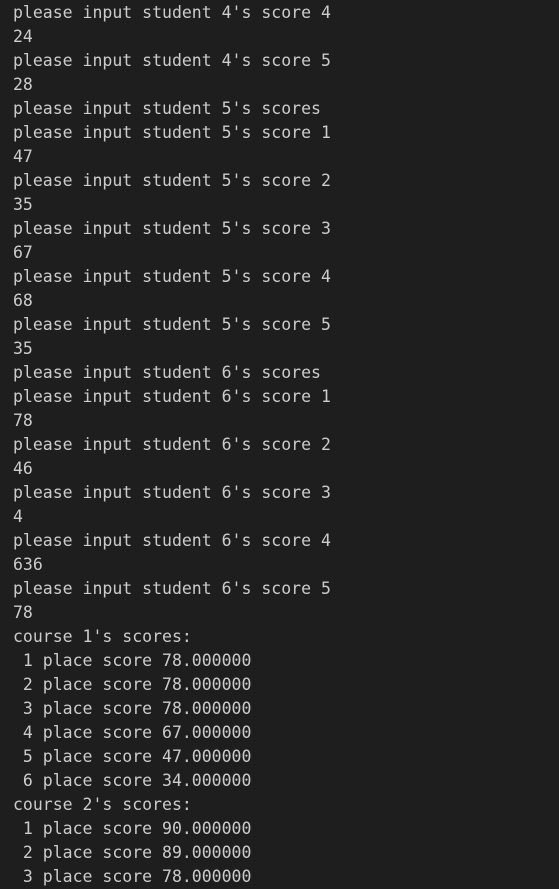 Image resolution: width=559 pixels, height=889 pixels. I want to click on terminal-line: please input student 4's score 4, so click(172, 12).